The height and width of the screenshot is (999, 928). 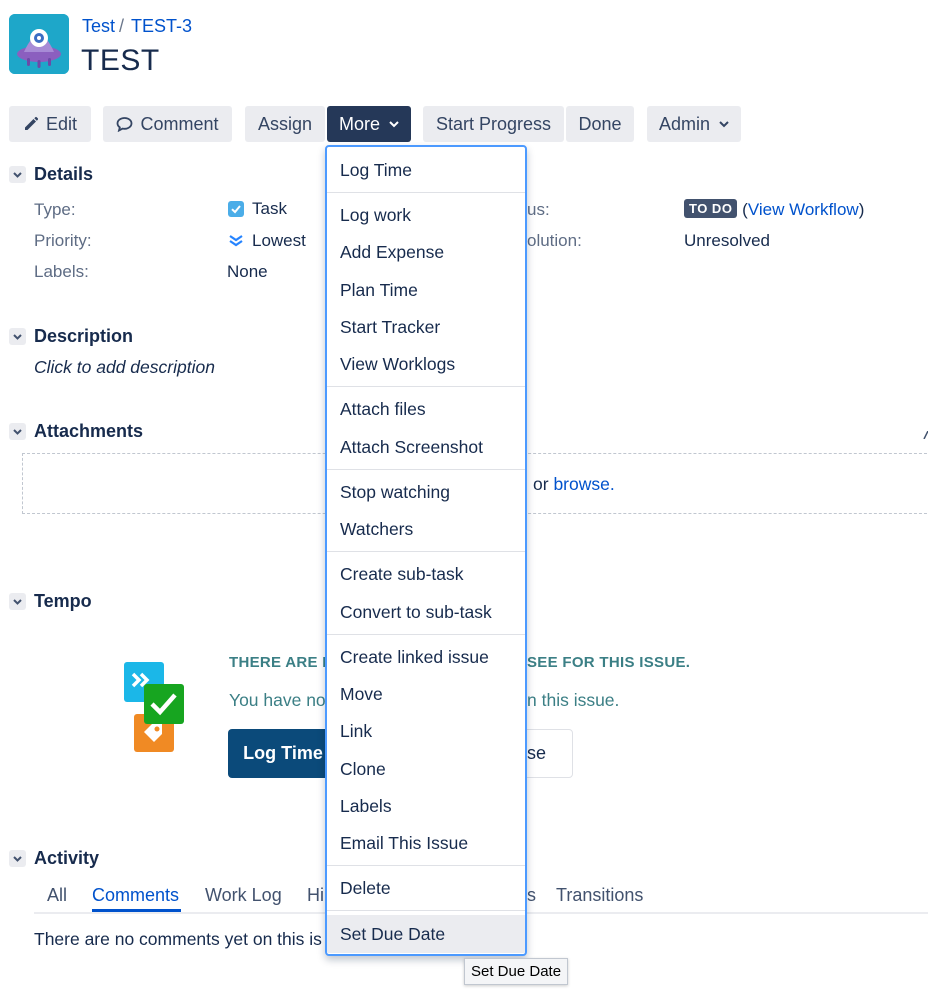 I want to click on comment-button: Comment, so click(x=167, y=124).